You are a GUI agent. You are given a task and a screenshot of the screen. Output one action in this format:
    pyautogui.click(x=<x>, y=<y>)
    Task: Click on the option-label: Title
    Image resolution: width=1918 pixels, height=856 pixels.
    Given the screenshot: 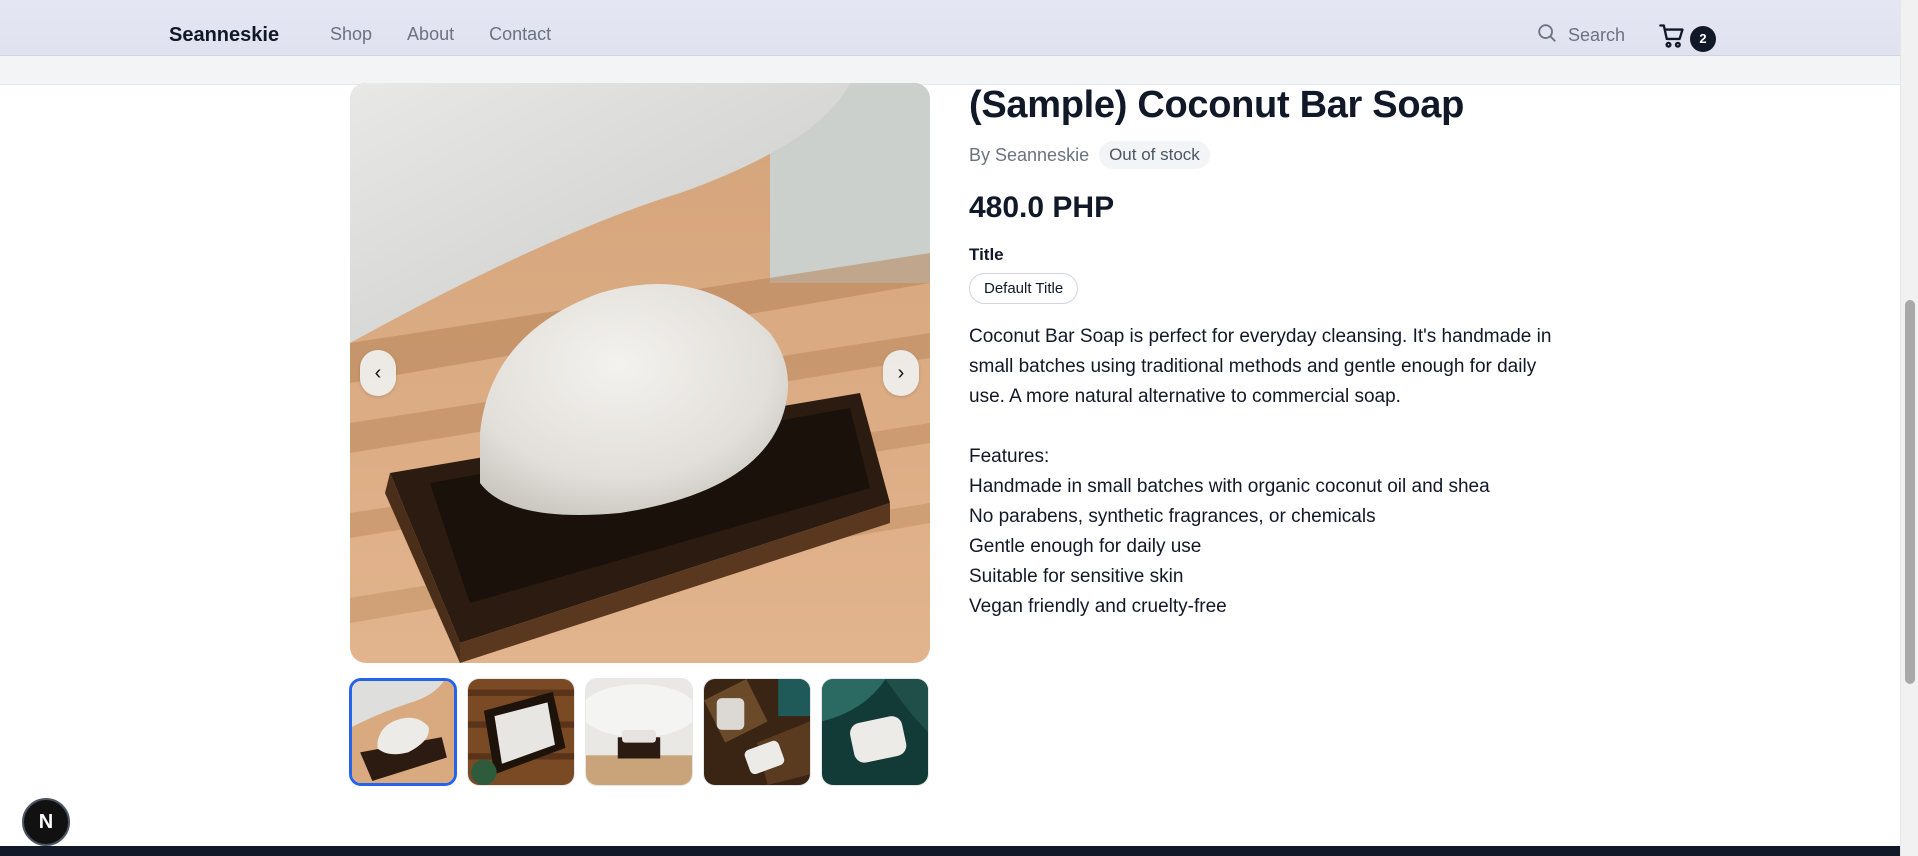 What is the action you would take?
    pyautogui.click(x=986, y=254)
    